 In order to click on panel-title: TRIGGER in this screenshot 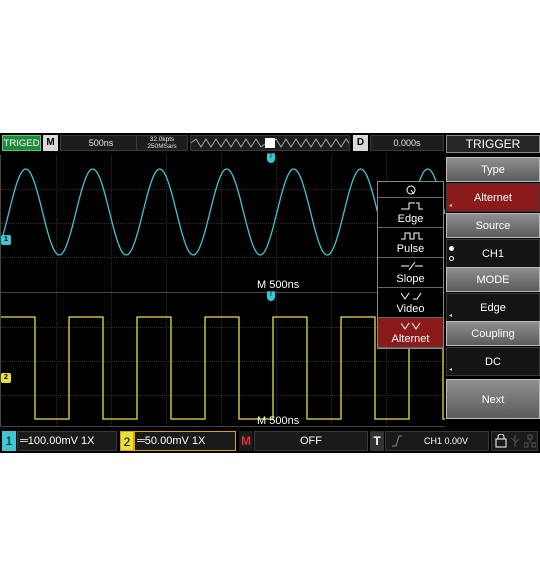, I will do `click(493, 144)`.